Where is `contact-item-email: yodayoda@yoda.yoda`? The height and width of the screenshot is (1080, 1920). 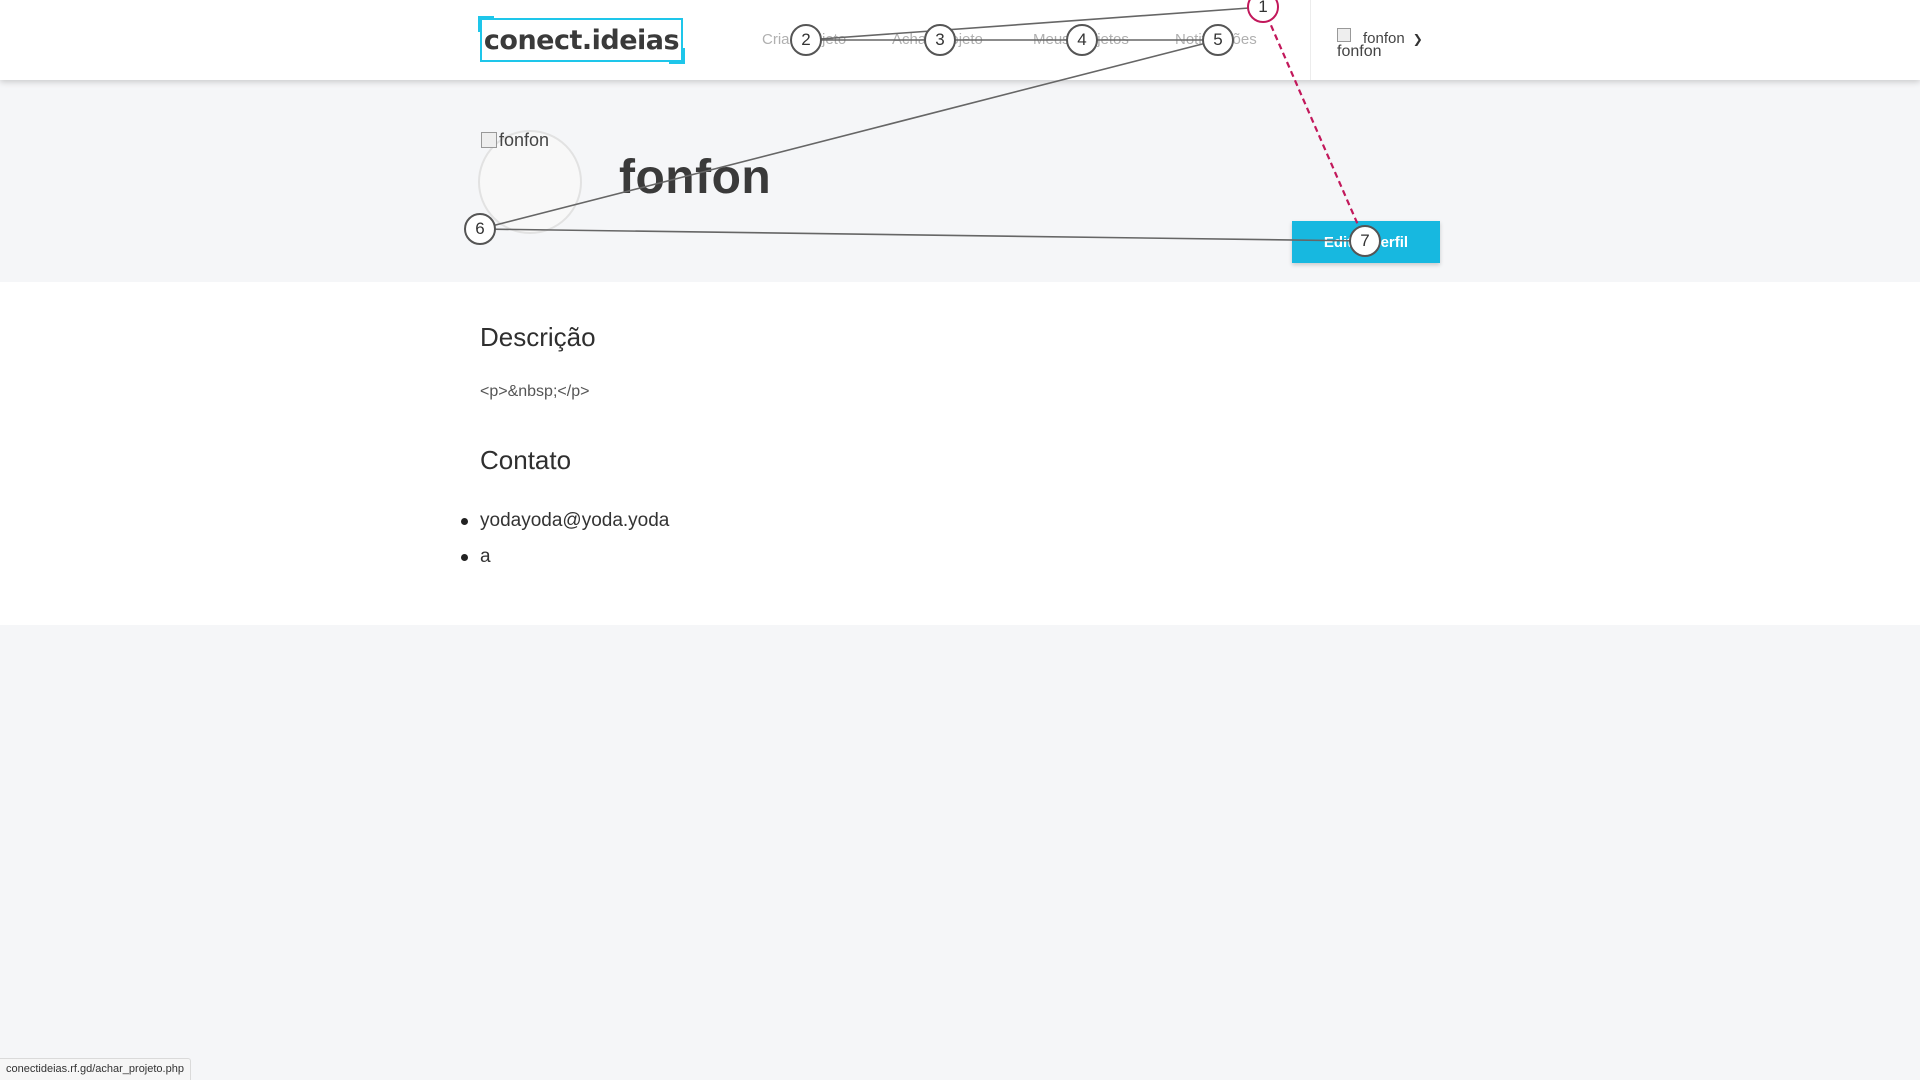
contact-item-email: yodayoda@yoda.yoda is located at coordinates (564, 527).